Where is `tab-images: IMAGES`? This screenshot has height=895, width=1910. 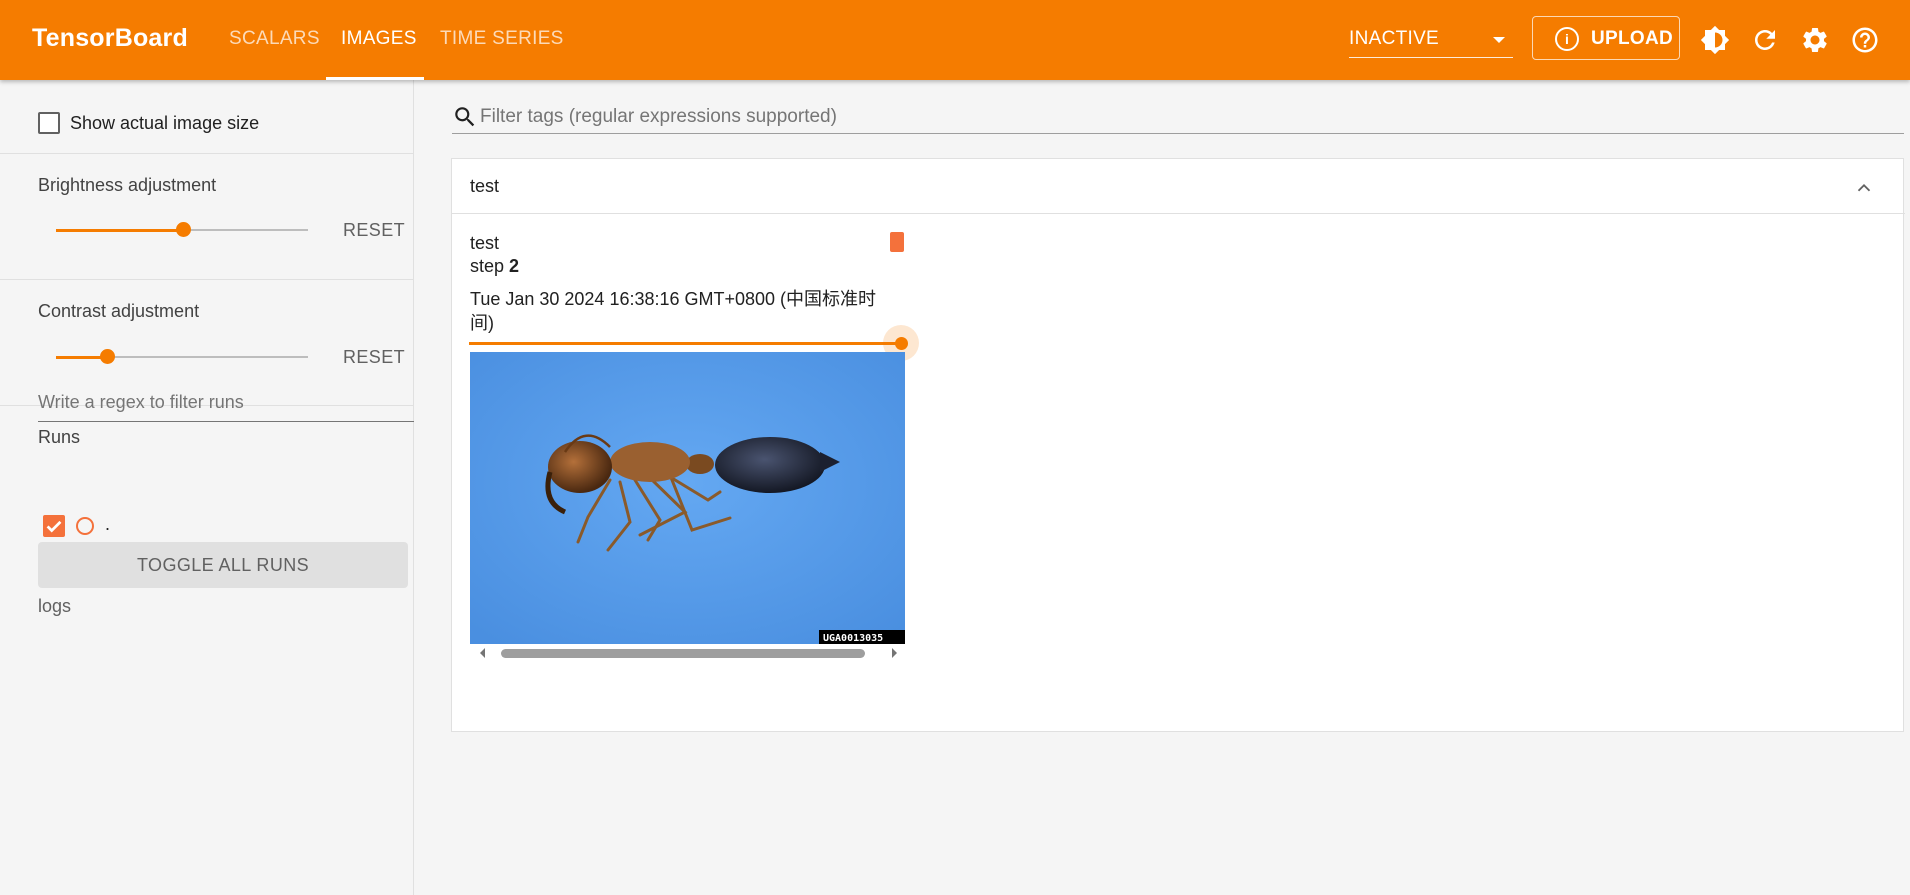
tab-images: IMAGES is located at coordinates (379, 39).